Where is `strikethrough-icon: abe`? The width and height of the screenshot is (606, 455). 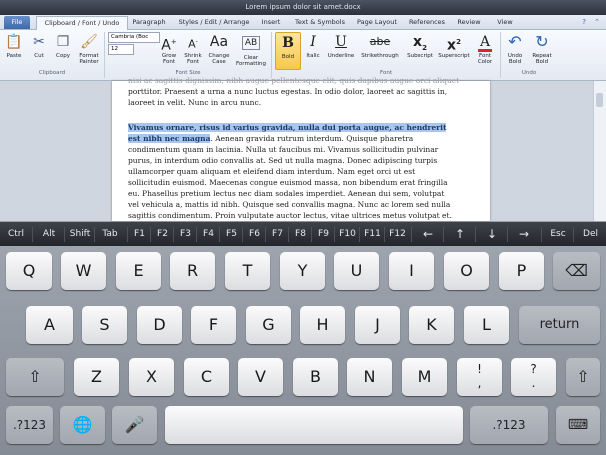 strikethrough-icon: abe is located at coordinates (380, 41).